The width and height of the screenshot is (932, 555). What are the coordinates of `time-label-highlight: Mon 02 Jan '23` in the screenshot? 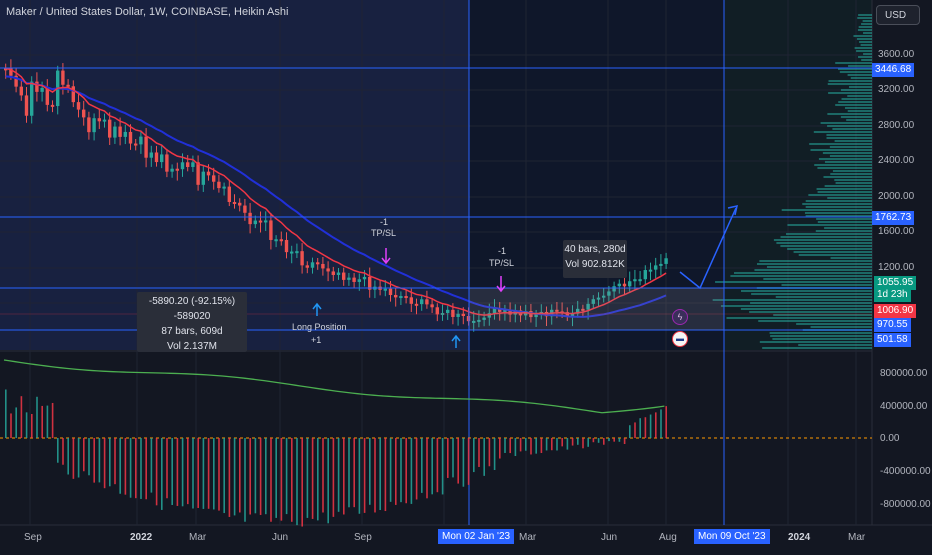 It's located at (476, 536).